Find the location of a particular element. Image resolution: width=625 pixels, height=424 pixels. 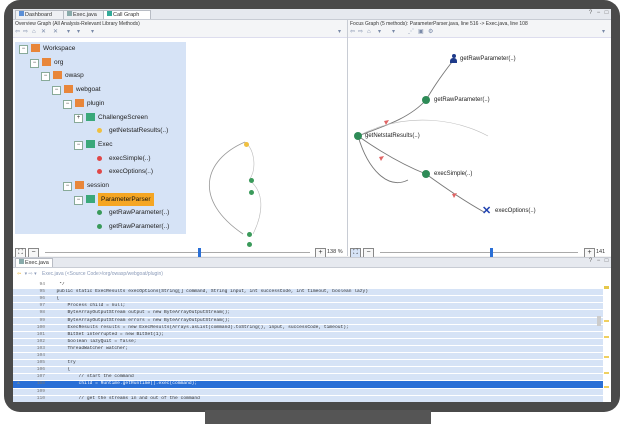

focus-zoom-slider is located at coordinates (491, 252).